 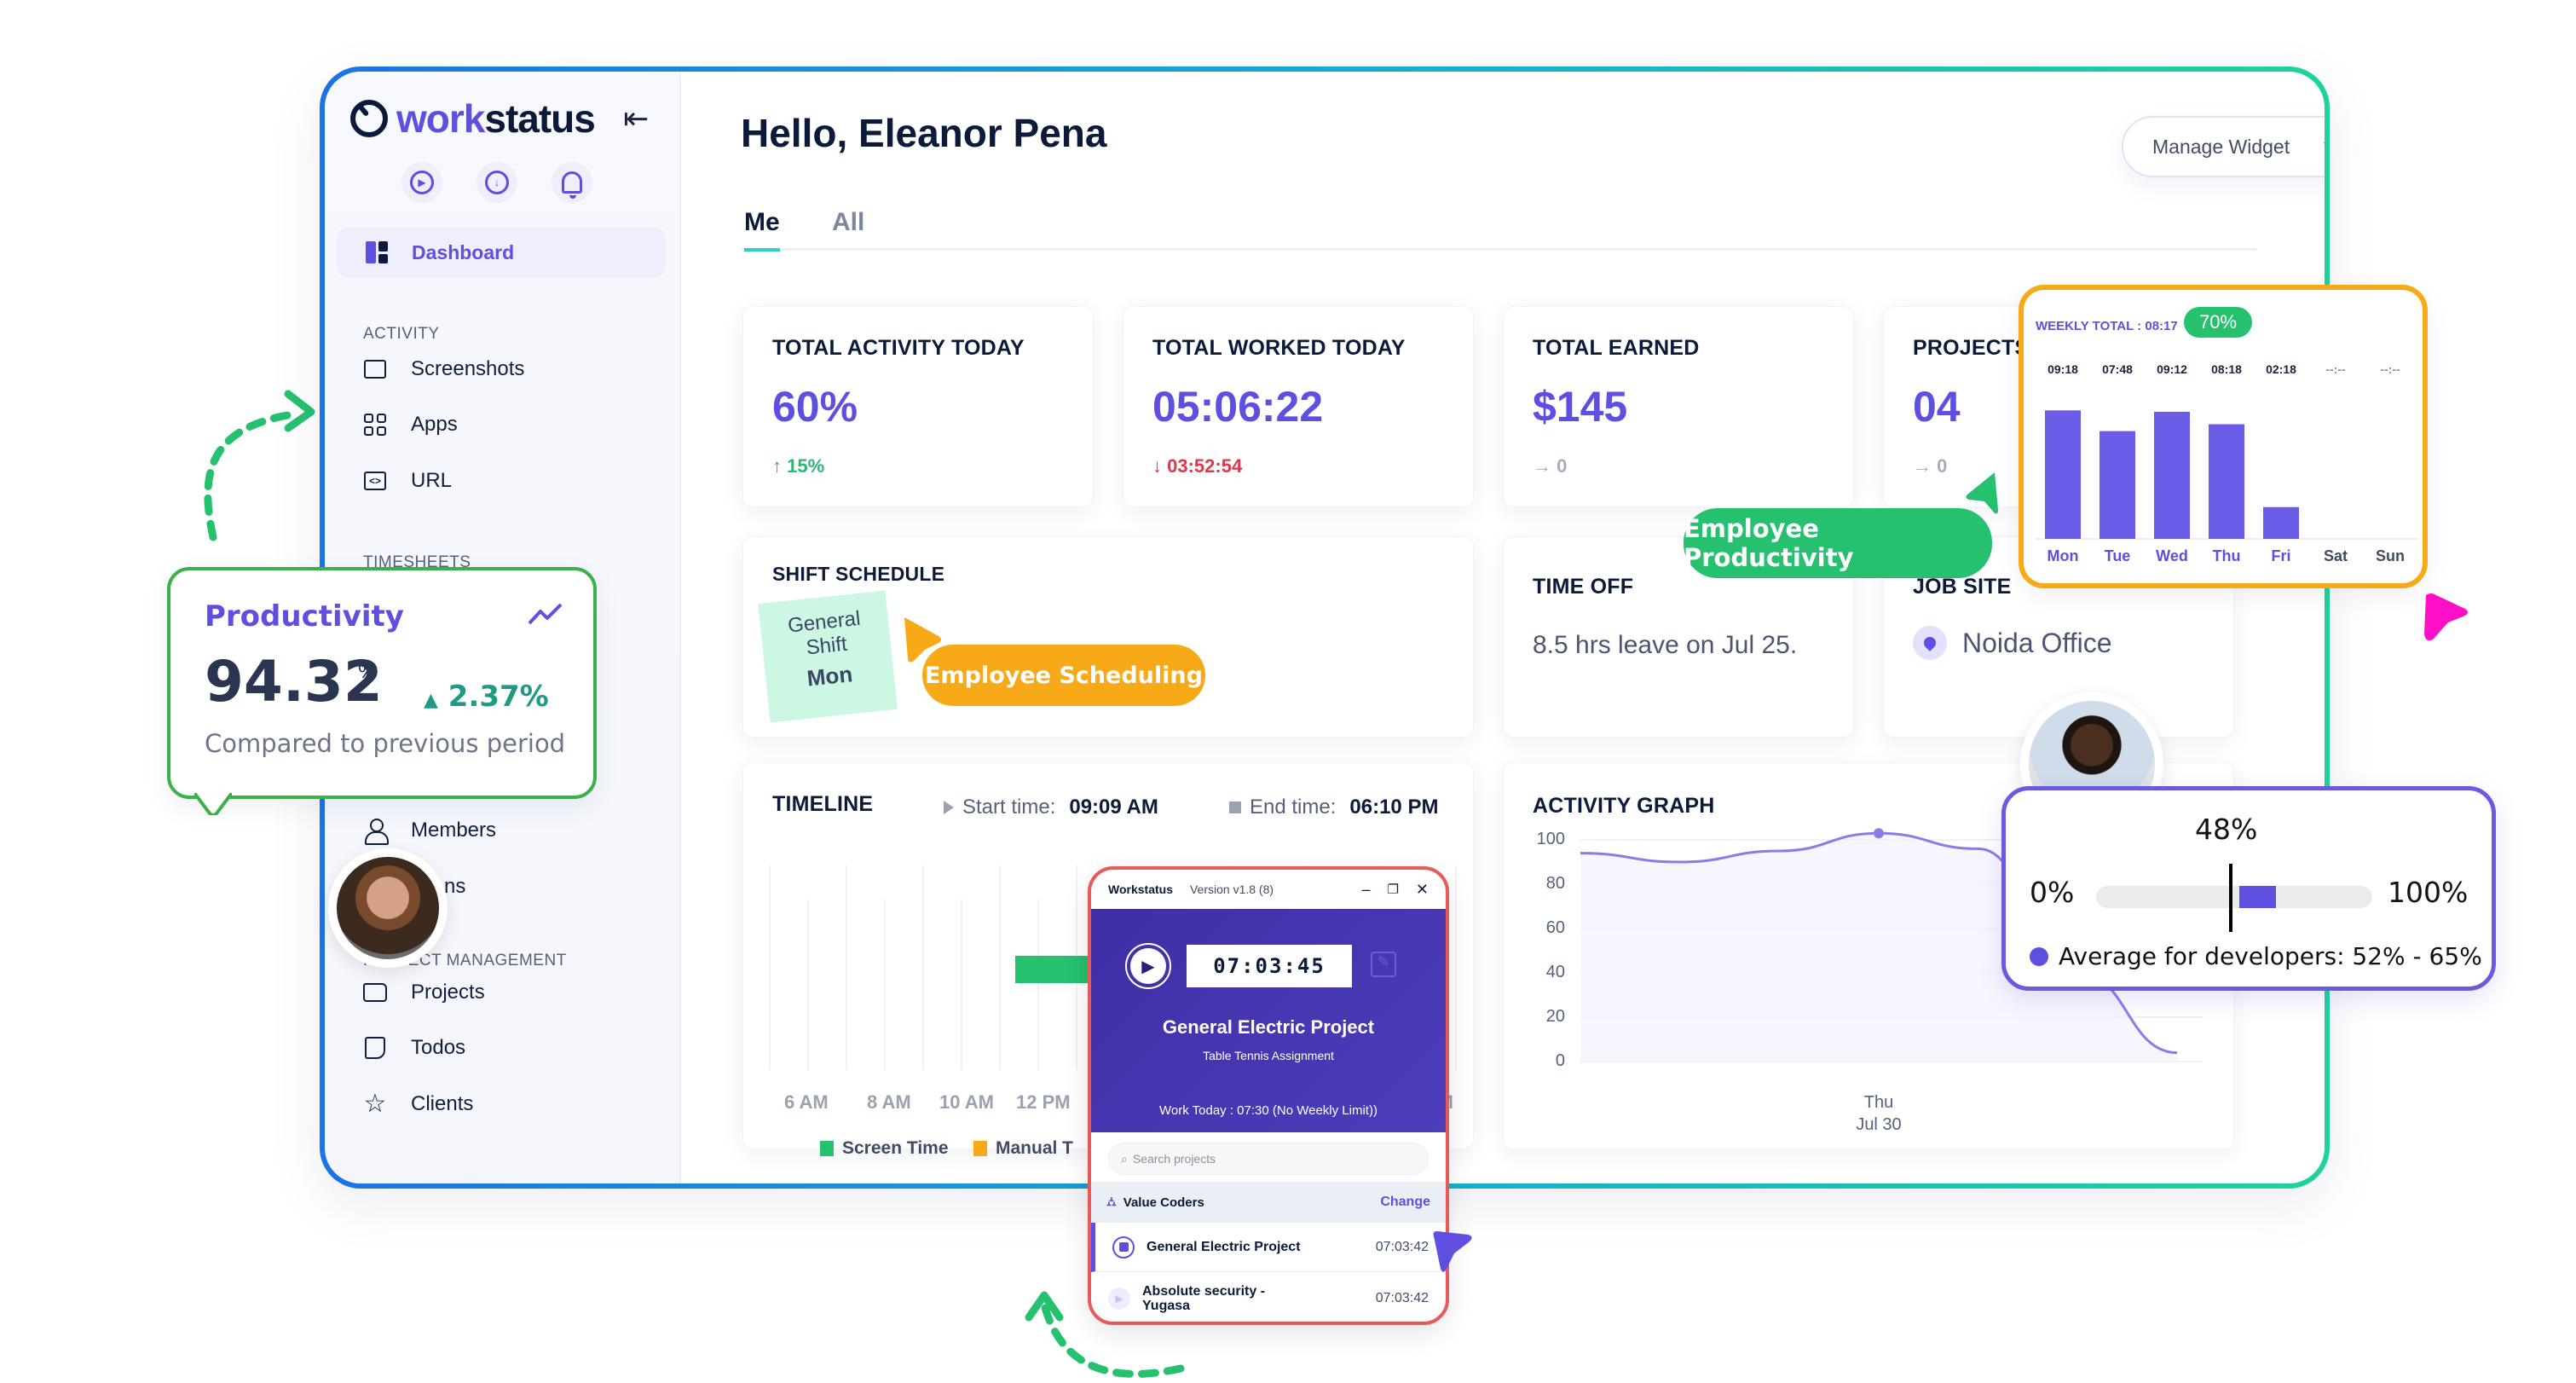 What do you see at coordinates (375, 481) in the screenshot?
I see `code-icon: <>` at bounding box center [375, 481].